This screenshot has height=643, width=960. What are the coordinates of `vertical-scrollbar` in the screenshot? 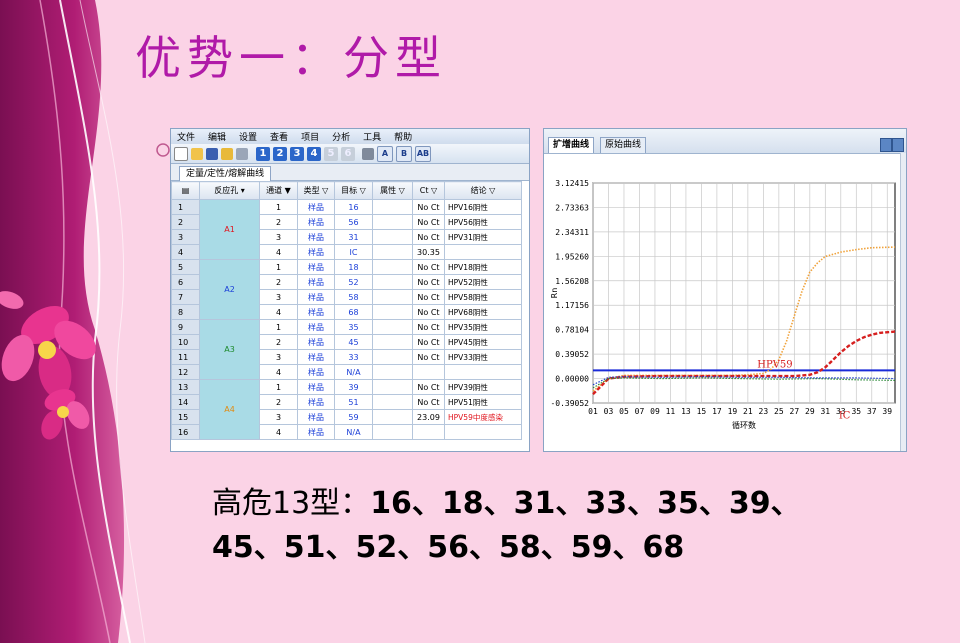 It's located at (903, 302).